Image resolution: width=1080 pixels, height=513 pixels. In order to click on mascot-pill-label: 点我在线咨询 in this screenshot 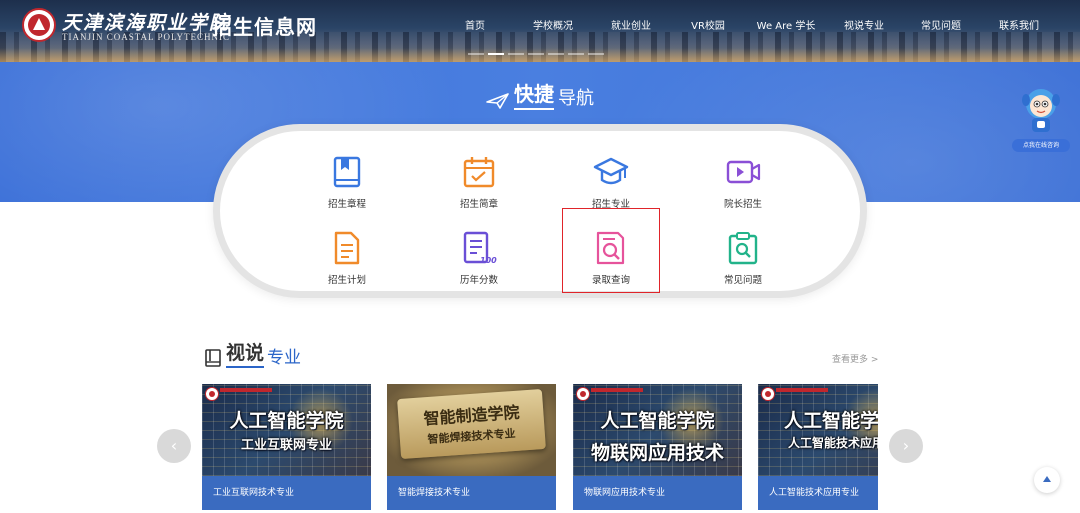, I will do `click(1041, 145)`.